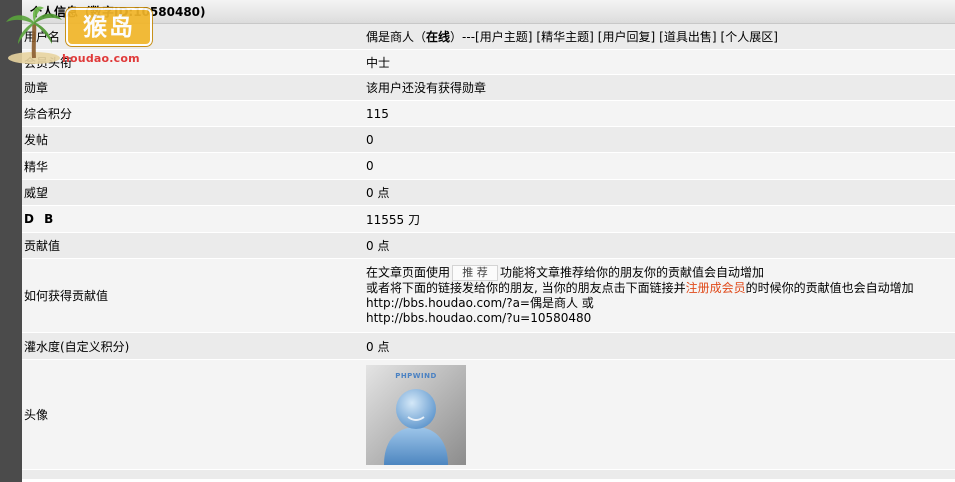 The height and width of the screenshot is (482, 955). What do you see at coordinates (488, 193) in the screenshot?
I see `row-prestige: 威望 0 点` at bounding box center [488, 193].